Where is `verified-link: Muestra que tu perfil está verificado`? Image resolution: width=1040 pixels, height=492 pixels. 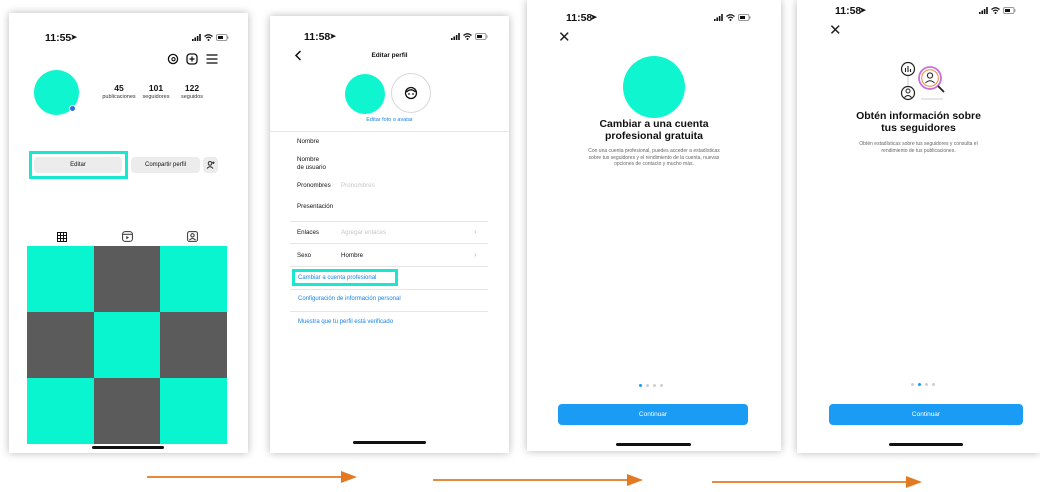
verified-link: Muestra que tu perfil está verificado is located at coordinates (345, 322).